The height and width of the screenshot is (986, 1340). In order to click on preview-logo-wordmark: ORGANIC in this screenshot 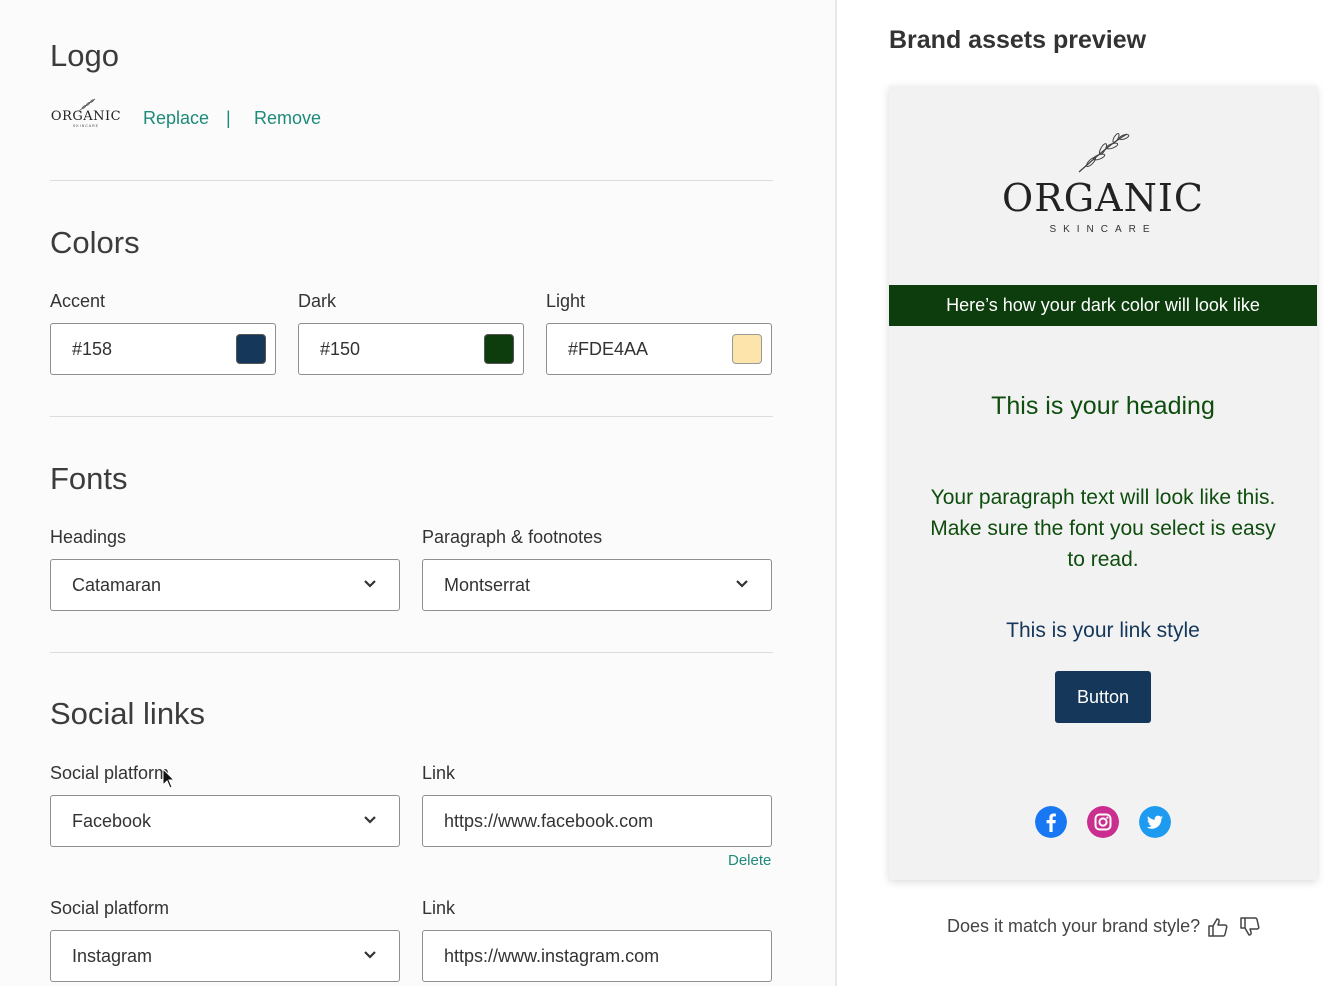, I will do `click(1103, 198)`.